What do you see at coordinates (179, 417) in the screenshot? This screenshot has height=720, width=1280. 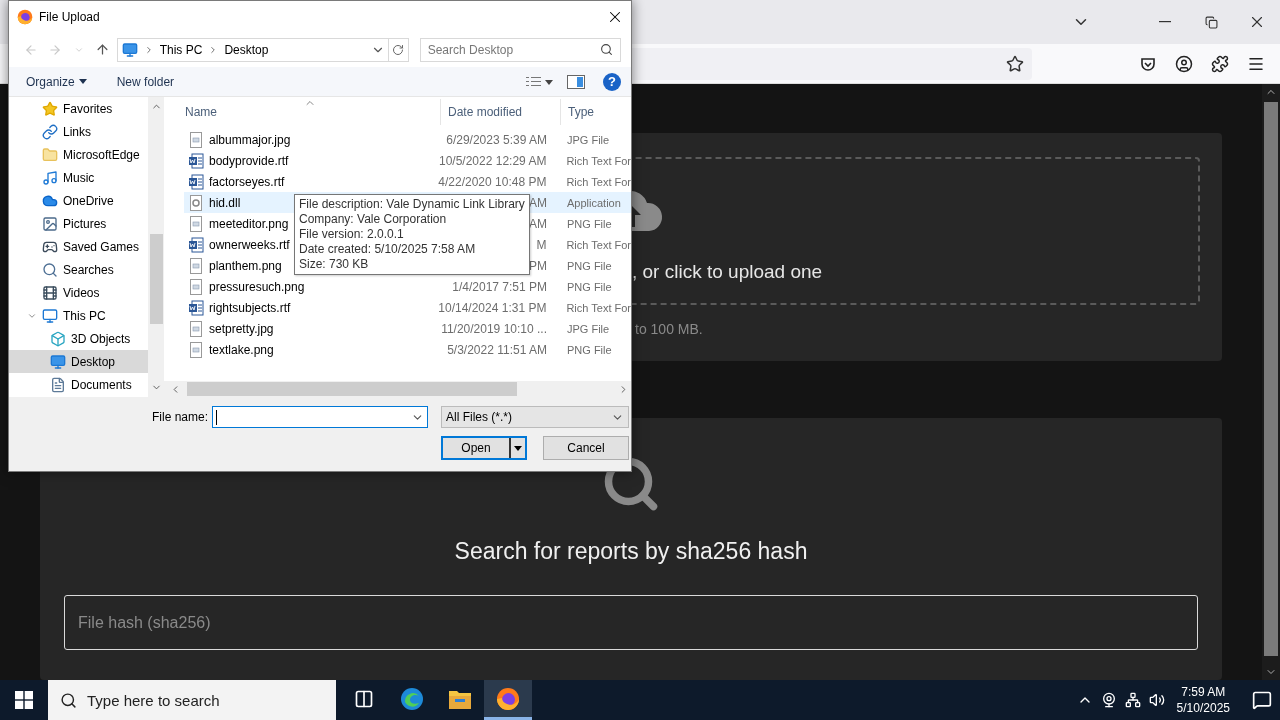 I see `file-name-label: File name:` at bounding box center [179, 417].